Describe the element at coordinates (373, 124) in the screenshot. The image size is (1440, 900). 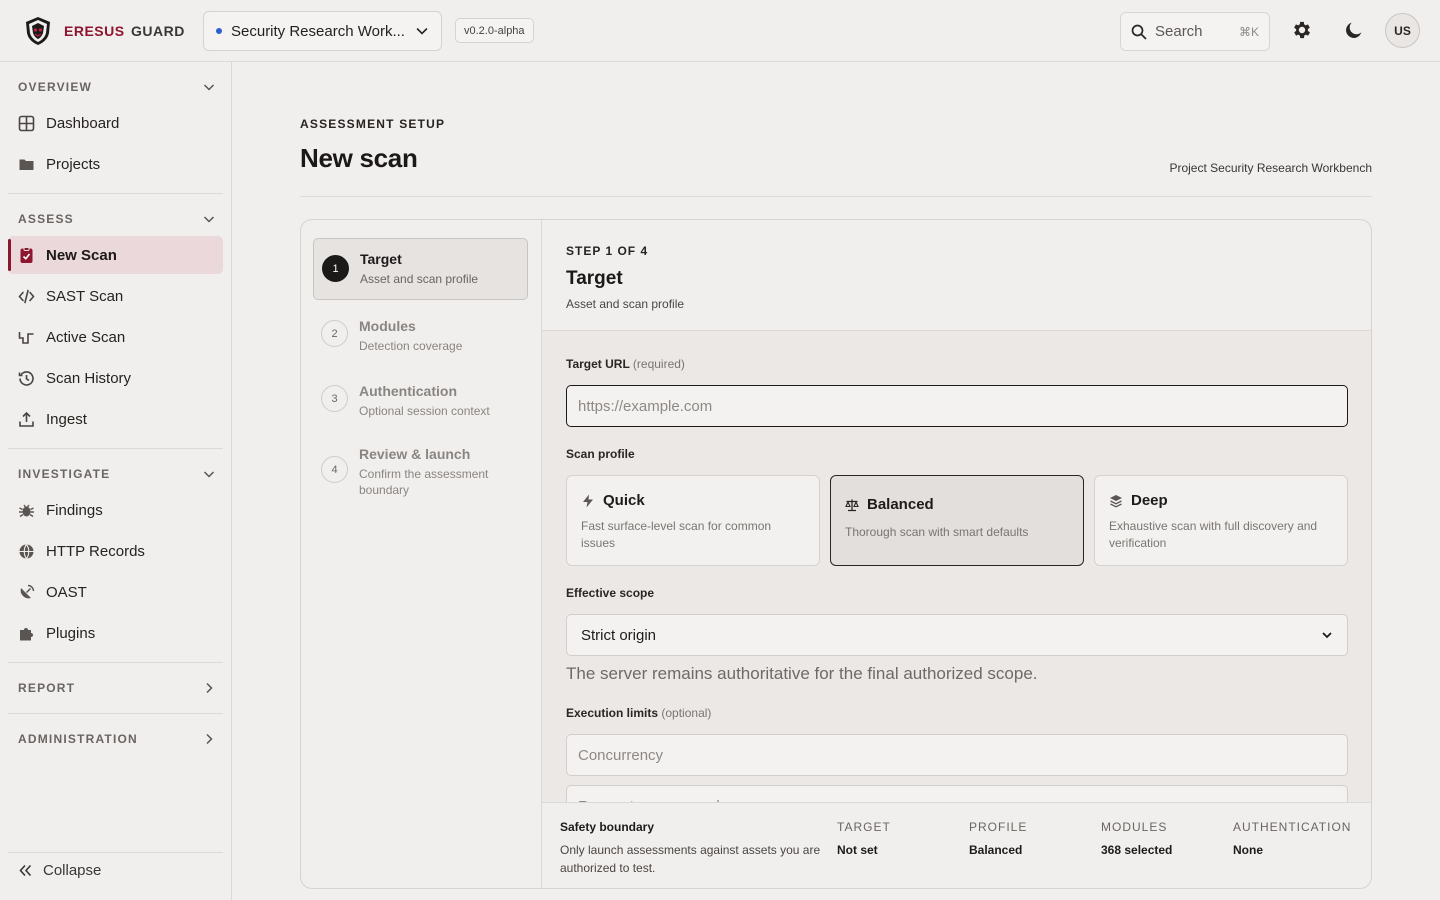
I see `page-eyebrow: ASSESSMENT SETUP` at that location.